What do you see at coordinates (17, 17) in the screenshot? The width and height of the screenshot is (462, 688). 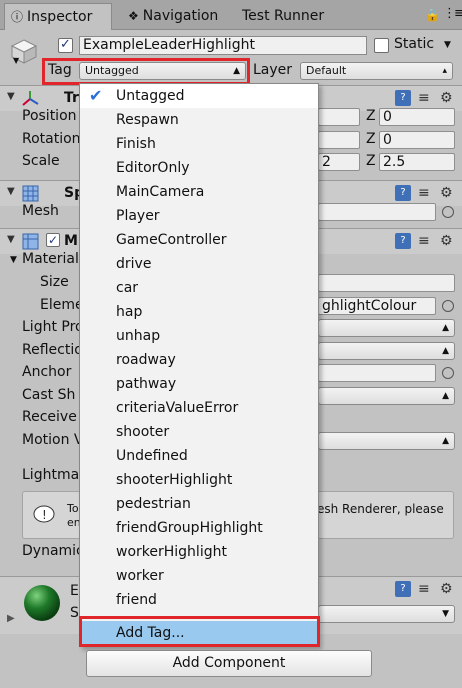 I see `info-icon: ⓘ` at bounding box center [17, 17].